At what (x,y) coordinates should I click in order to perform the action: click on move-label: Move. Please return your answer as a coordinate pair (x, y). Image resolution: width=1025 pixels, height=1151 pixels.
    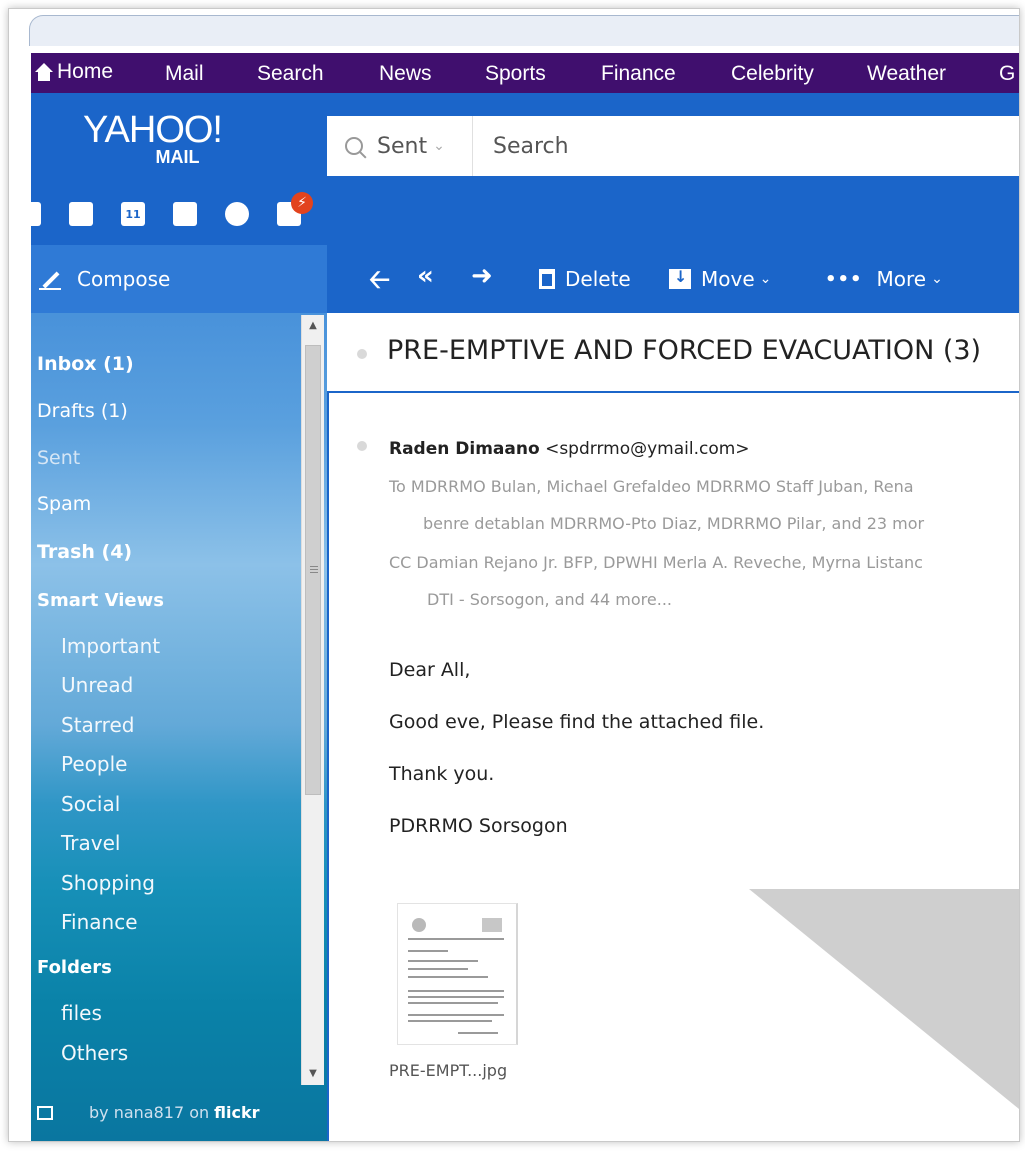
    Looking at the image, I should click on (728, 279).